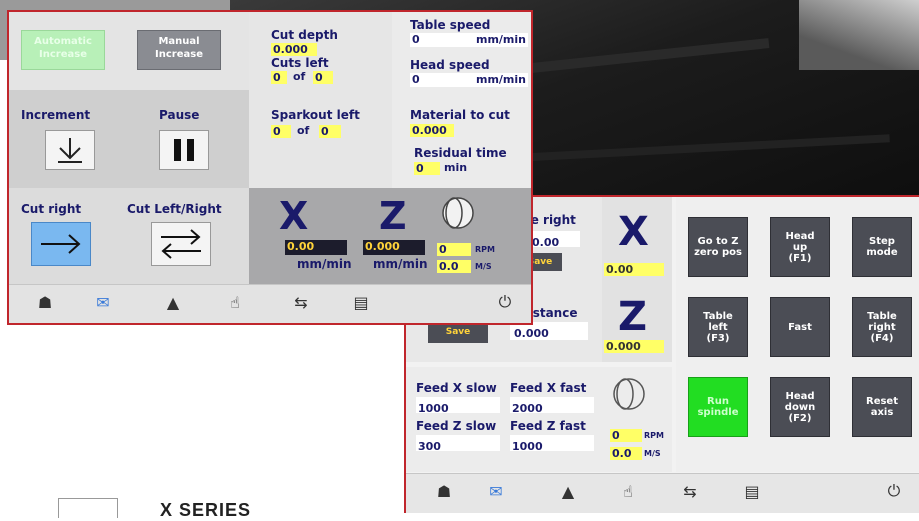 The image size is (919, 521). Describe the element at coordinates (469, 80) in the screenshot. I see `head-speed-field: 0 mm/min` at that location.